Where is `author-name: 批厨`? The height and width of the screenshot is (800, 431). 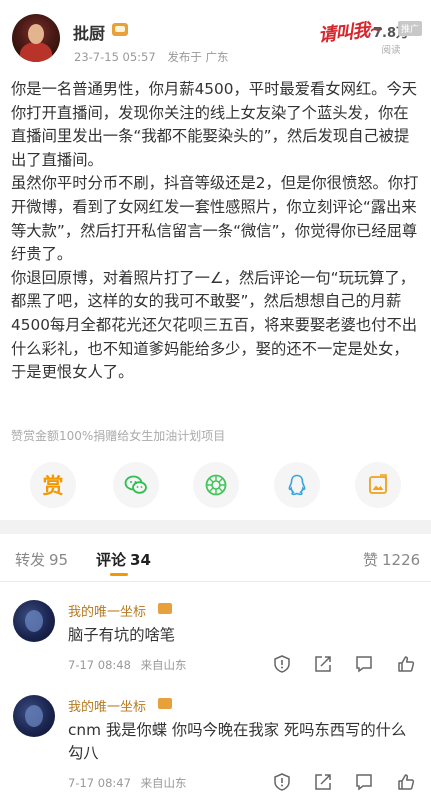 author-name: 批厨 is located at coordinates (89, 32).